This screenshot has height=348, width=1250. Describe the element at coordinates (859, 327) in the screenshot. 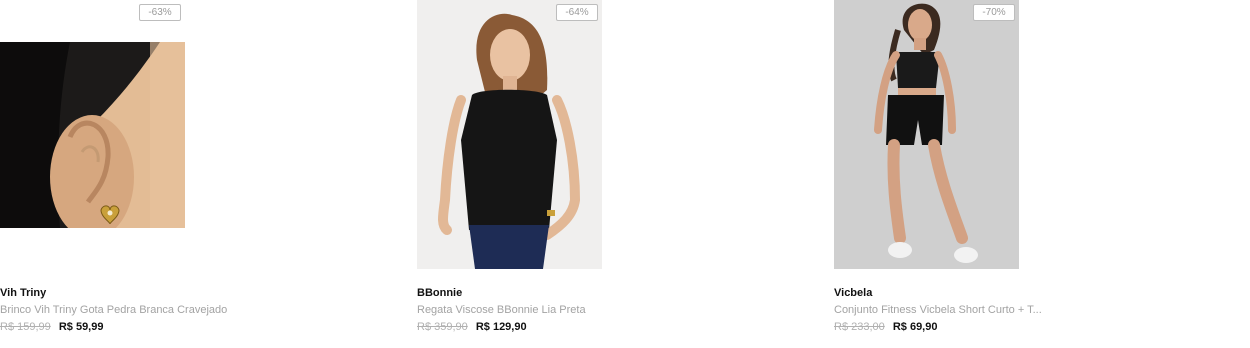

I see `old-price: R$ 233,00` at that location.